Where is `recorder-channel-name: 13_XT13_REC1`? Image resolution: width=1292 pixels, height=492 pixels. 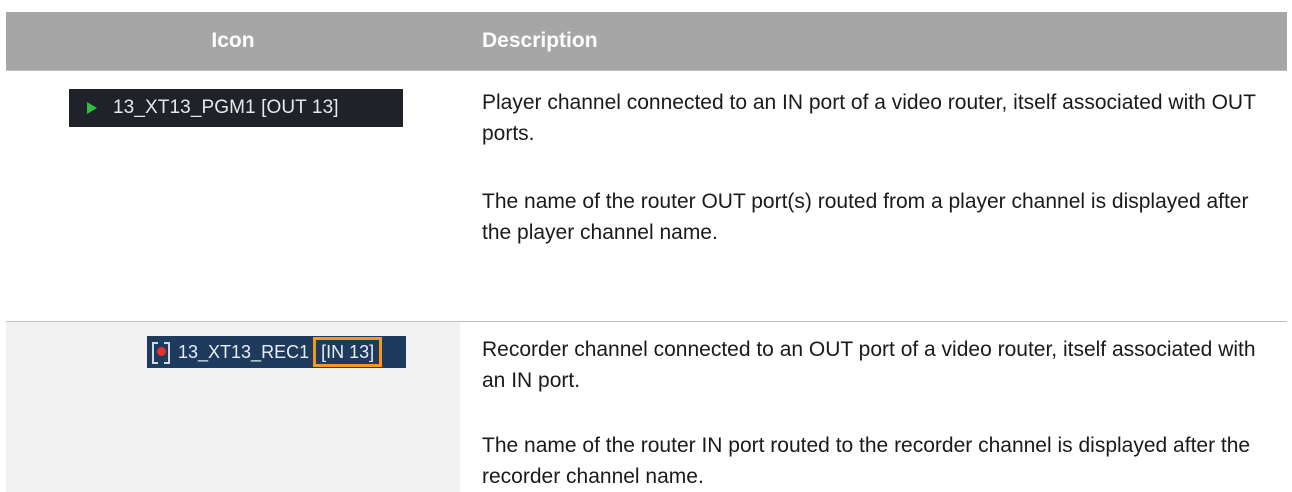
recorder-channel-name: 13_XT13_REC1 is located at coordinates (244, 351).